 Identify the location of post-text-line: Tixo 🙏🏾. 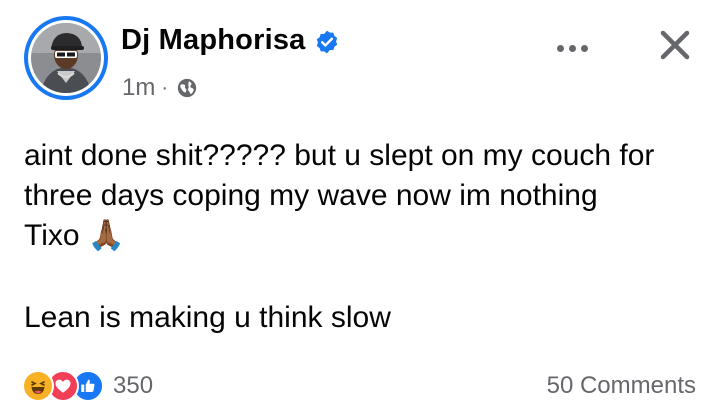
(75, 235).